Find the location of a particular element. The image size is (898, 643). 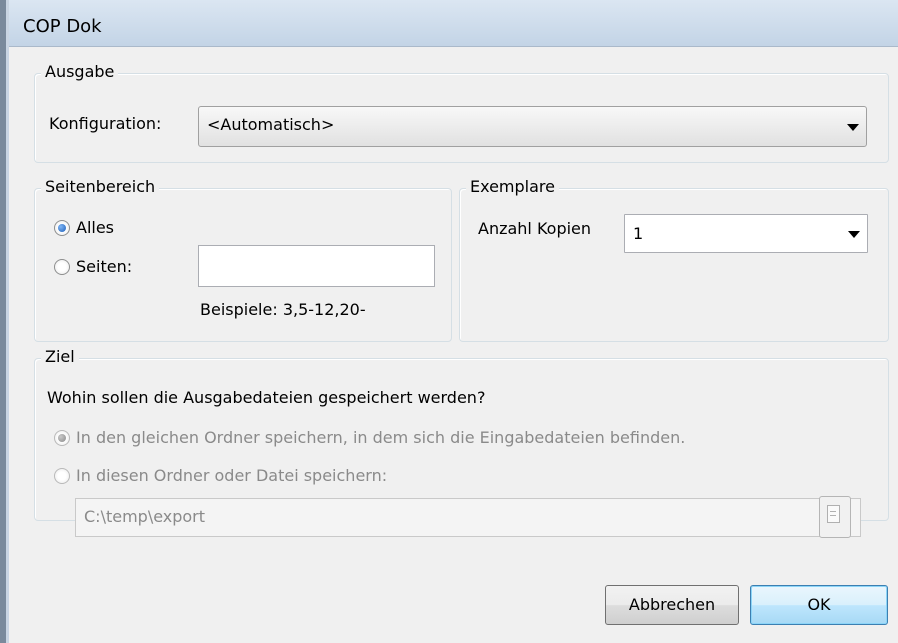

radio-alles-label: Alles is located at coordinates (95, 227).